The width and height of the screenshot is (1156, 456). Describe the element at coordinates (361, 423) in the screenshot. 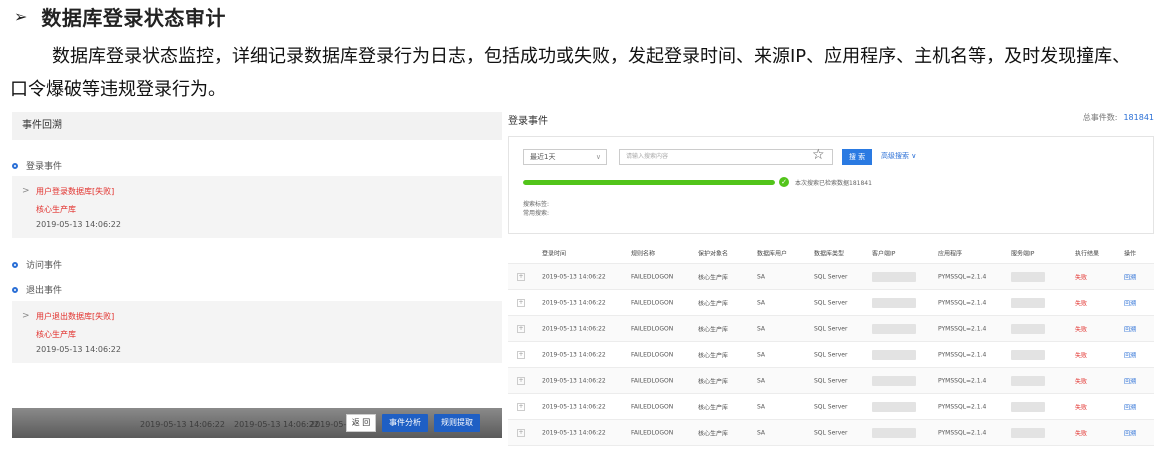

I see `back-button: 返 回` at that location.